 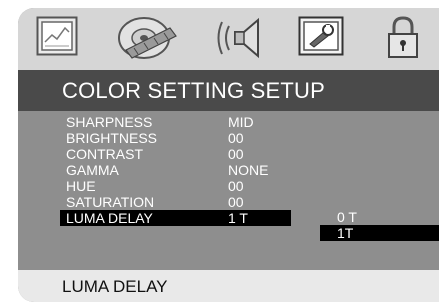 What do you see at coordinates (241, 122) in the screenshot?
I see `setting-value: MID` at bounding box center [241, 122].